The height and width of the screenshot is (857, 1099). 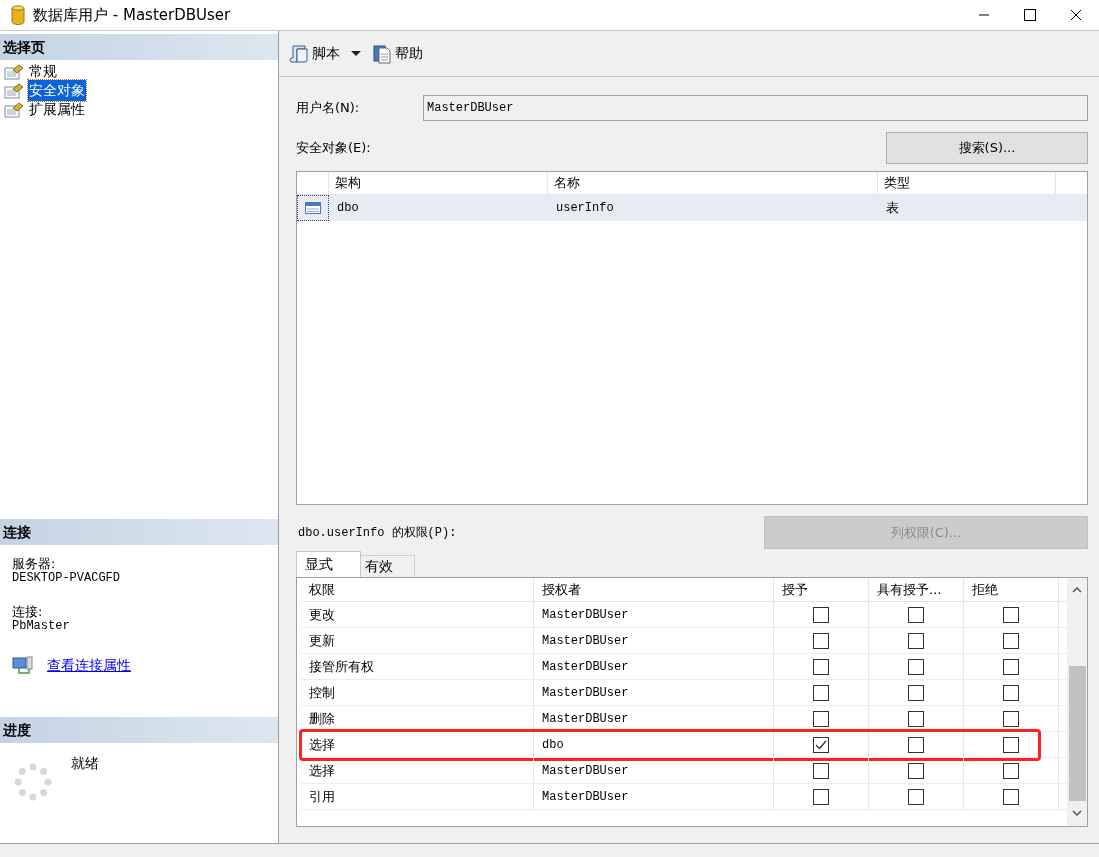 I want to click on page-item: 扩展属性, so click(x=57, y=109).